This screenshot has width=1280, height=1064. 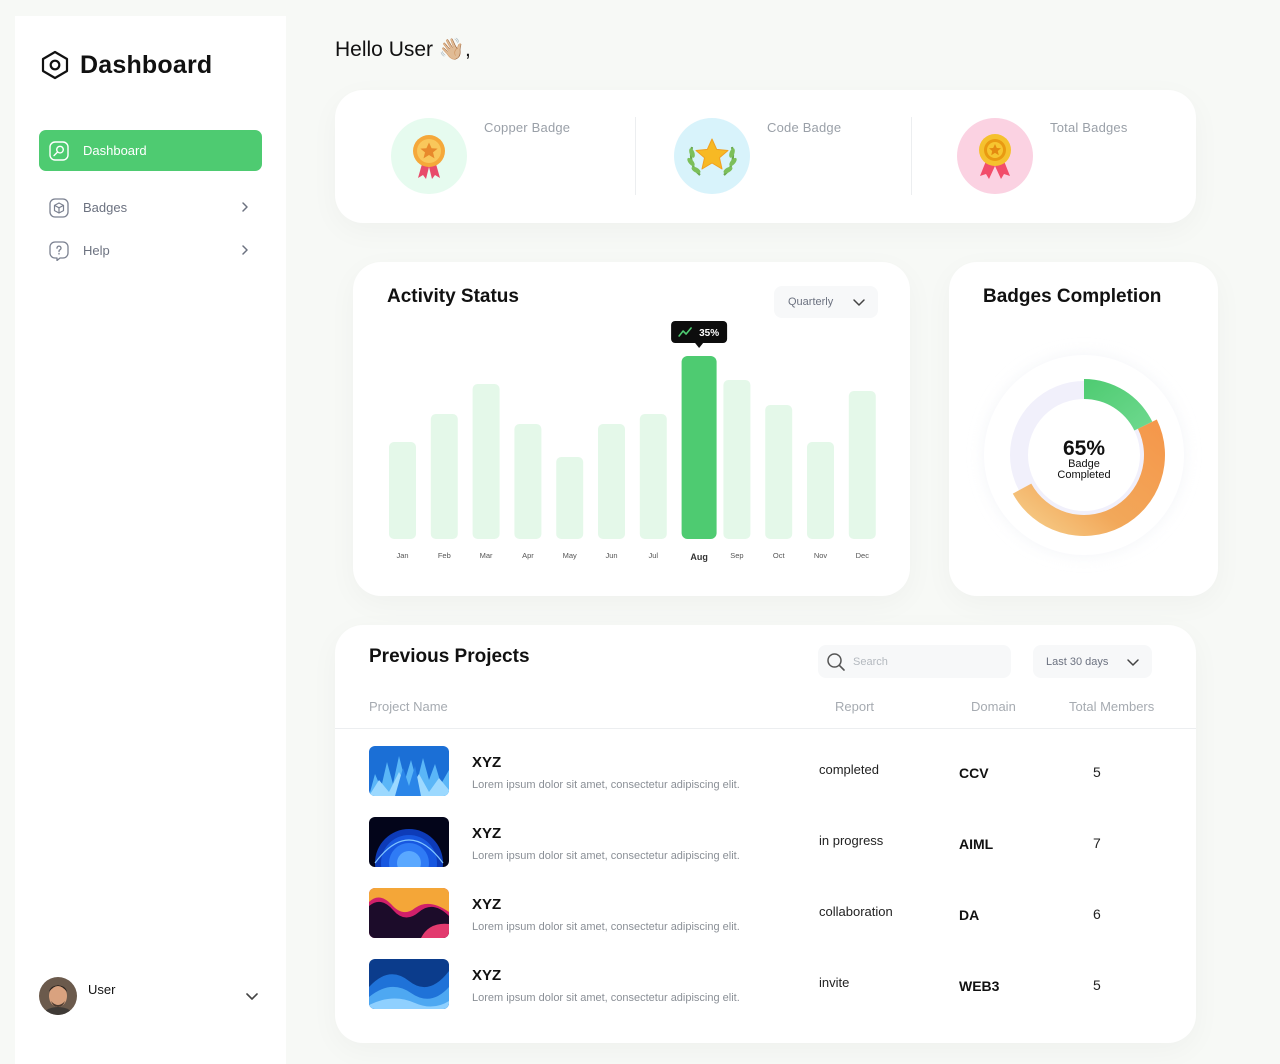 I want to click on user-name: User, so click(x=102, y=989).